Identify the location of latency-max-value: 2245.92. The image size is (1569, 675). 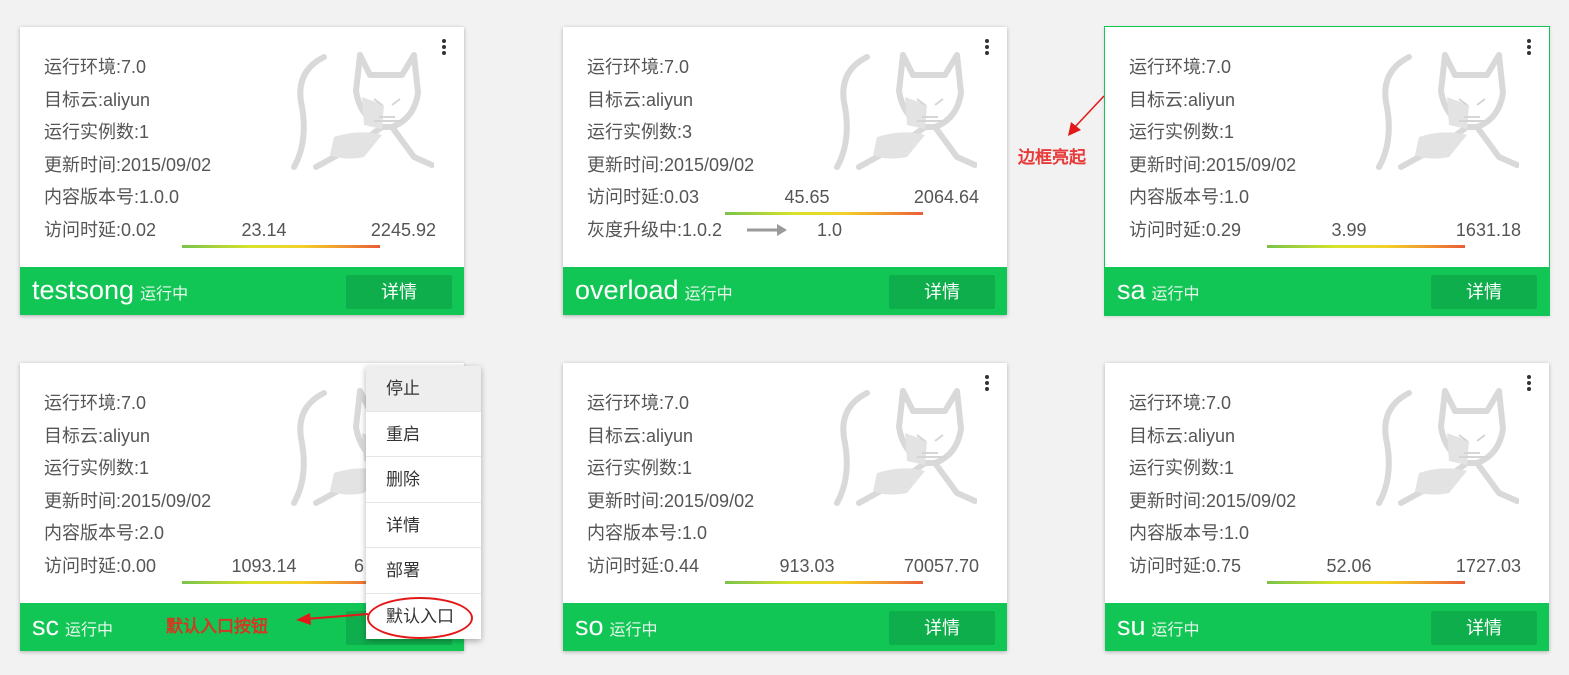
(403, 229).